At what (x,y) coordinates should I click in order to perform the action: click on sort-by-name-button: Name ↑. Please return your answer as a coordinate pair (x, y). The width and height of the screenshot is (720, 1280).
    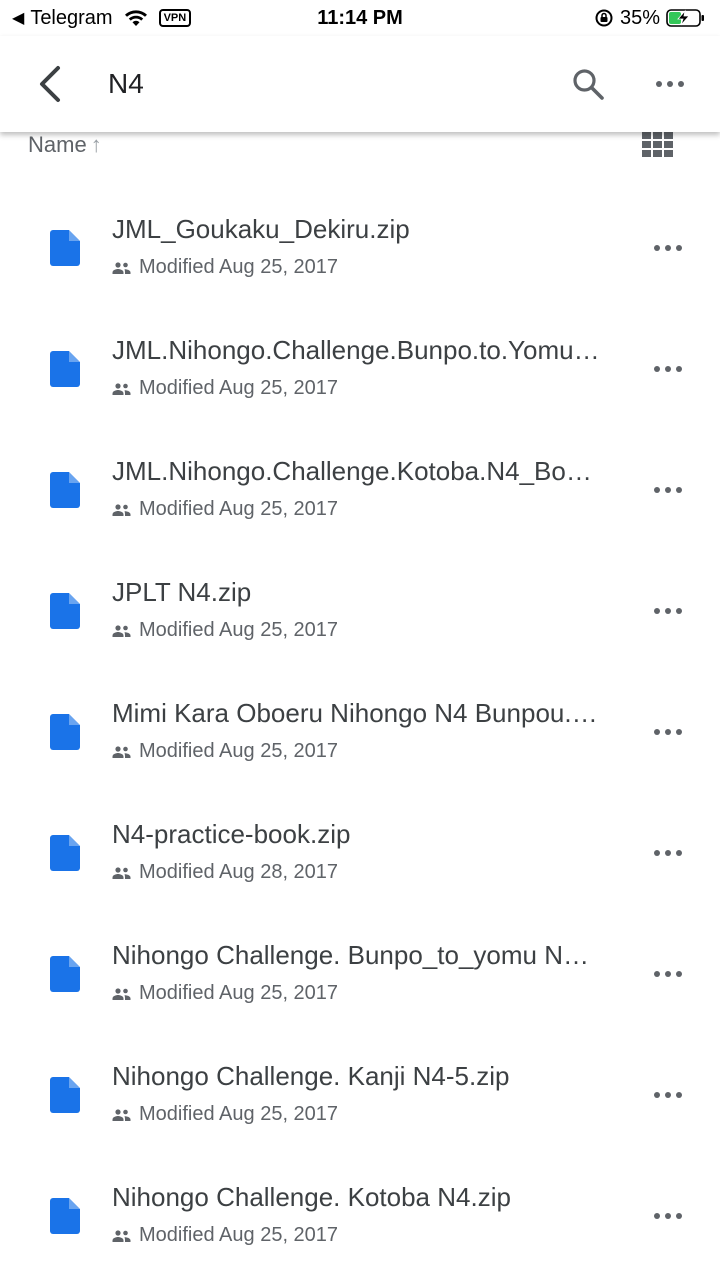
    Looking at the image, I should click on (65, 145).